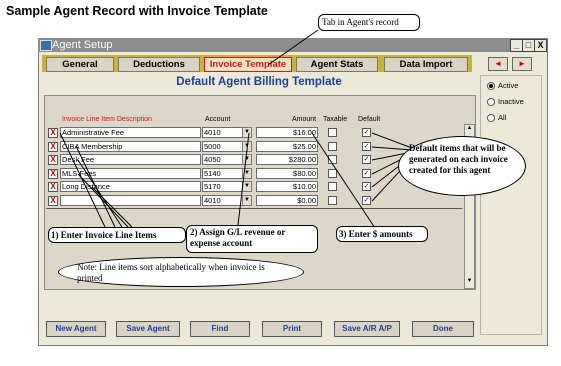 The width and height of the screenshot is (561, 366). I want to click on callout-tab: Tab in Agent's record, so click(369, 22).